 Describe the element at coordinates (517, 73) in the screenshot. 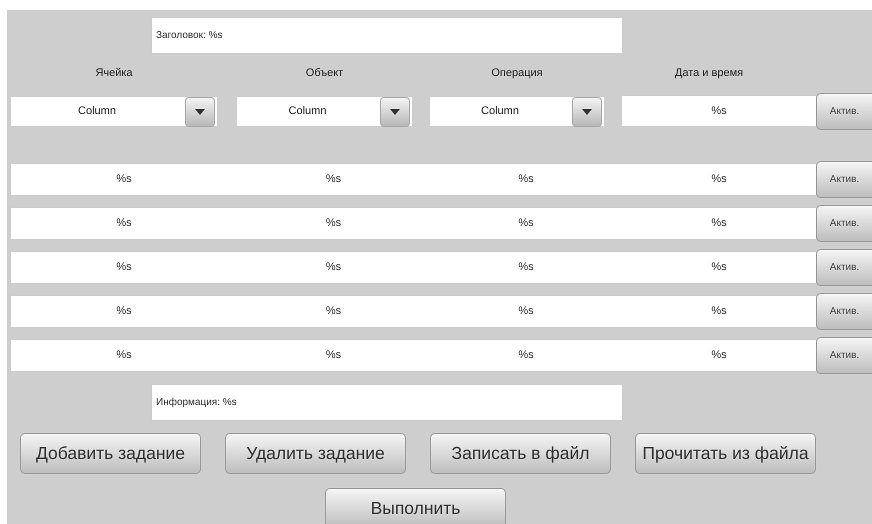

I see `column-header: Операция` at that location.